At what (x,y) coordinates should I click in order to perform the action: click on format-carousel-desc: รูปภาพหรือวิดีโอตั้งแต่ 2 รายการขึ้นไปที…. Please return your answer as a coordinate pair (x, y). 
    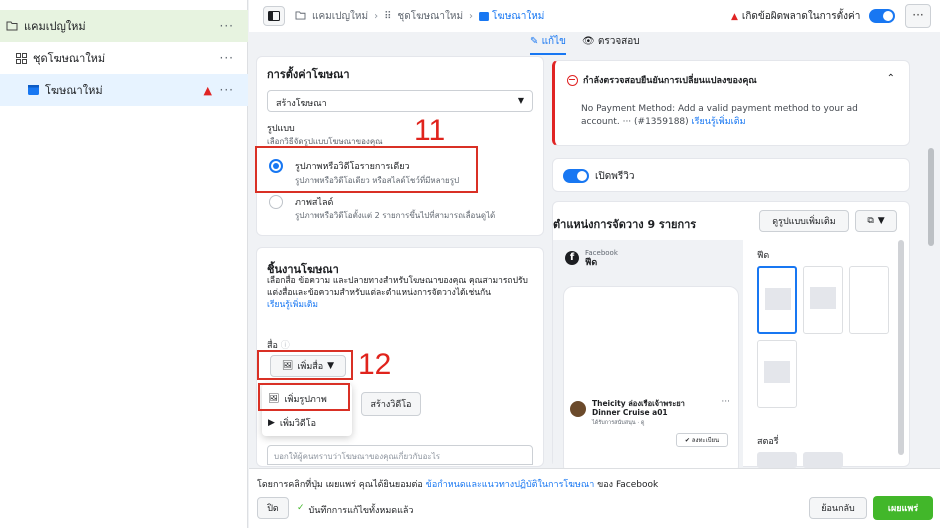
    Looking at the image, I should click on (395, 215).